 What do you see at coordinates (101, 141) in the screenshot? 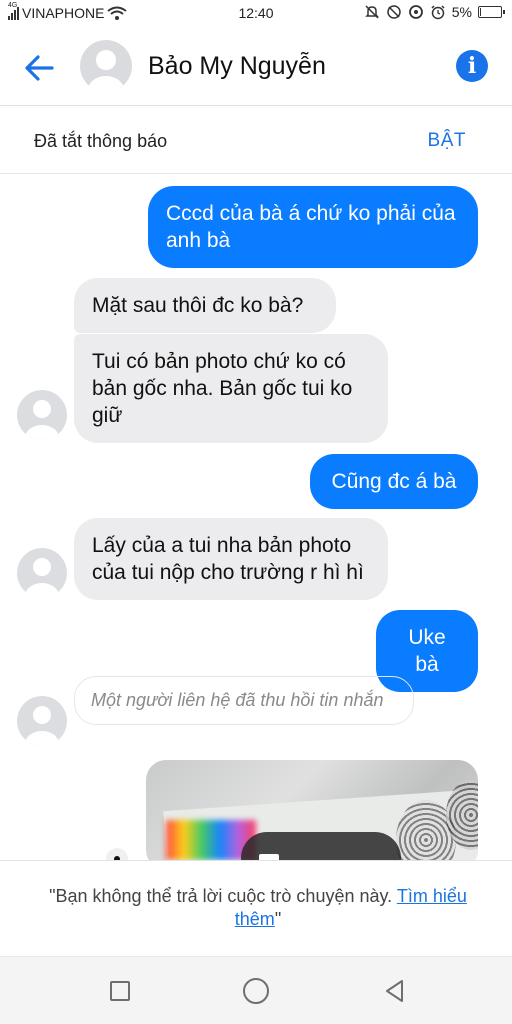
I see `notifications-off-label: Đã tắt thông báo` at bounding box center [101, 141].